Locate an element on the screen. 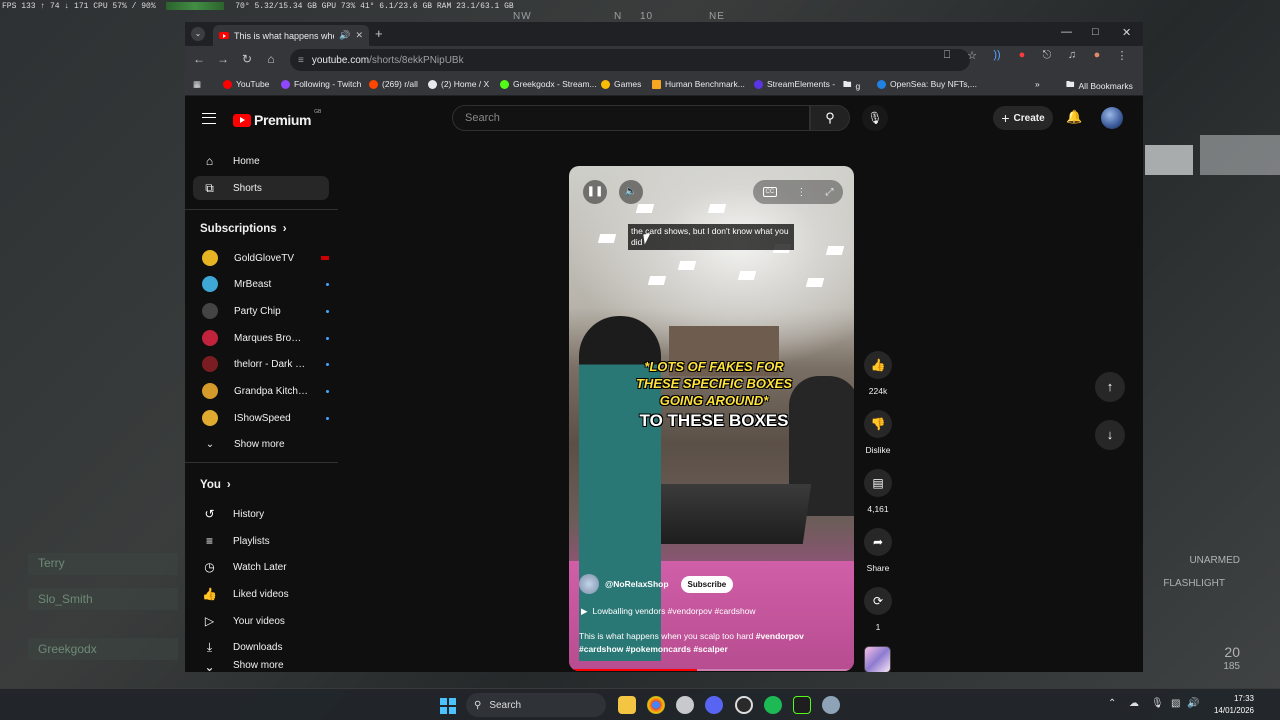 This screenshot has width=1280, height=720. share-button: ➦ Share is located at coordinates (878, 550).